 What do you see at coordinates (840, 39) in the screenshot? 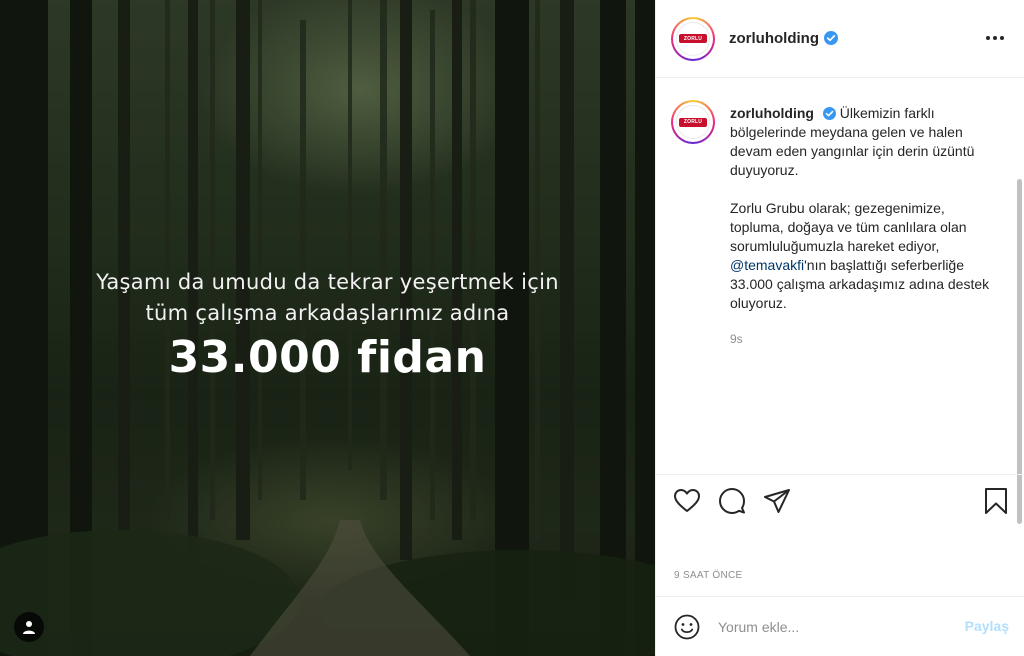
I see `post-header: ZORLU zorluholding` at bounding box center [840, 39].